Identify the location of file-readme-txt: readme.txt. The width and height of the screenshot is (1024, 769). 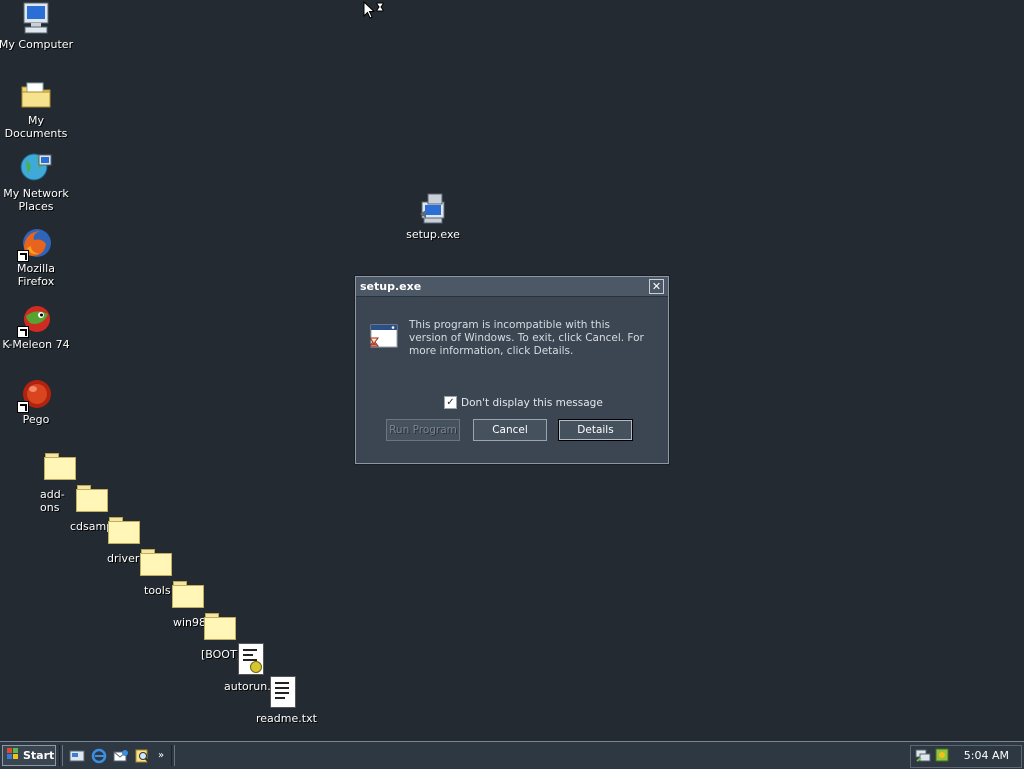
(286, 700).